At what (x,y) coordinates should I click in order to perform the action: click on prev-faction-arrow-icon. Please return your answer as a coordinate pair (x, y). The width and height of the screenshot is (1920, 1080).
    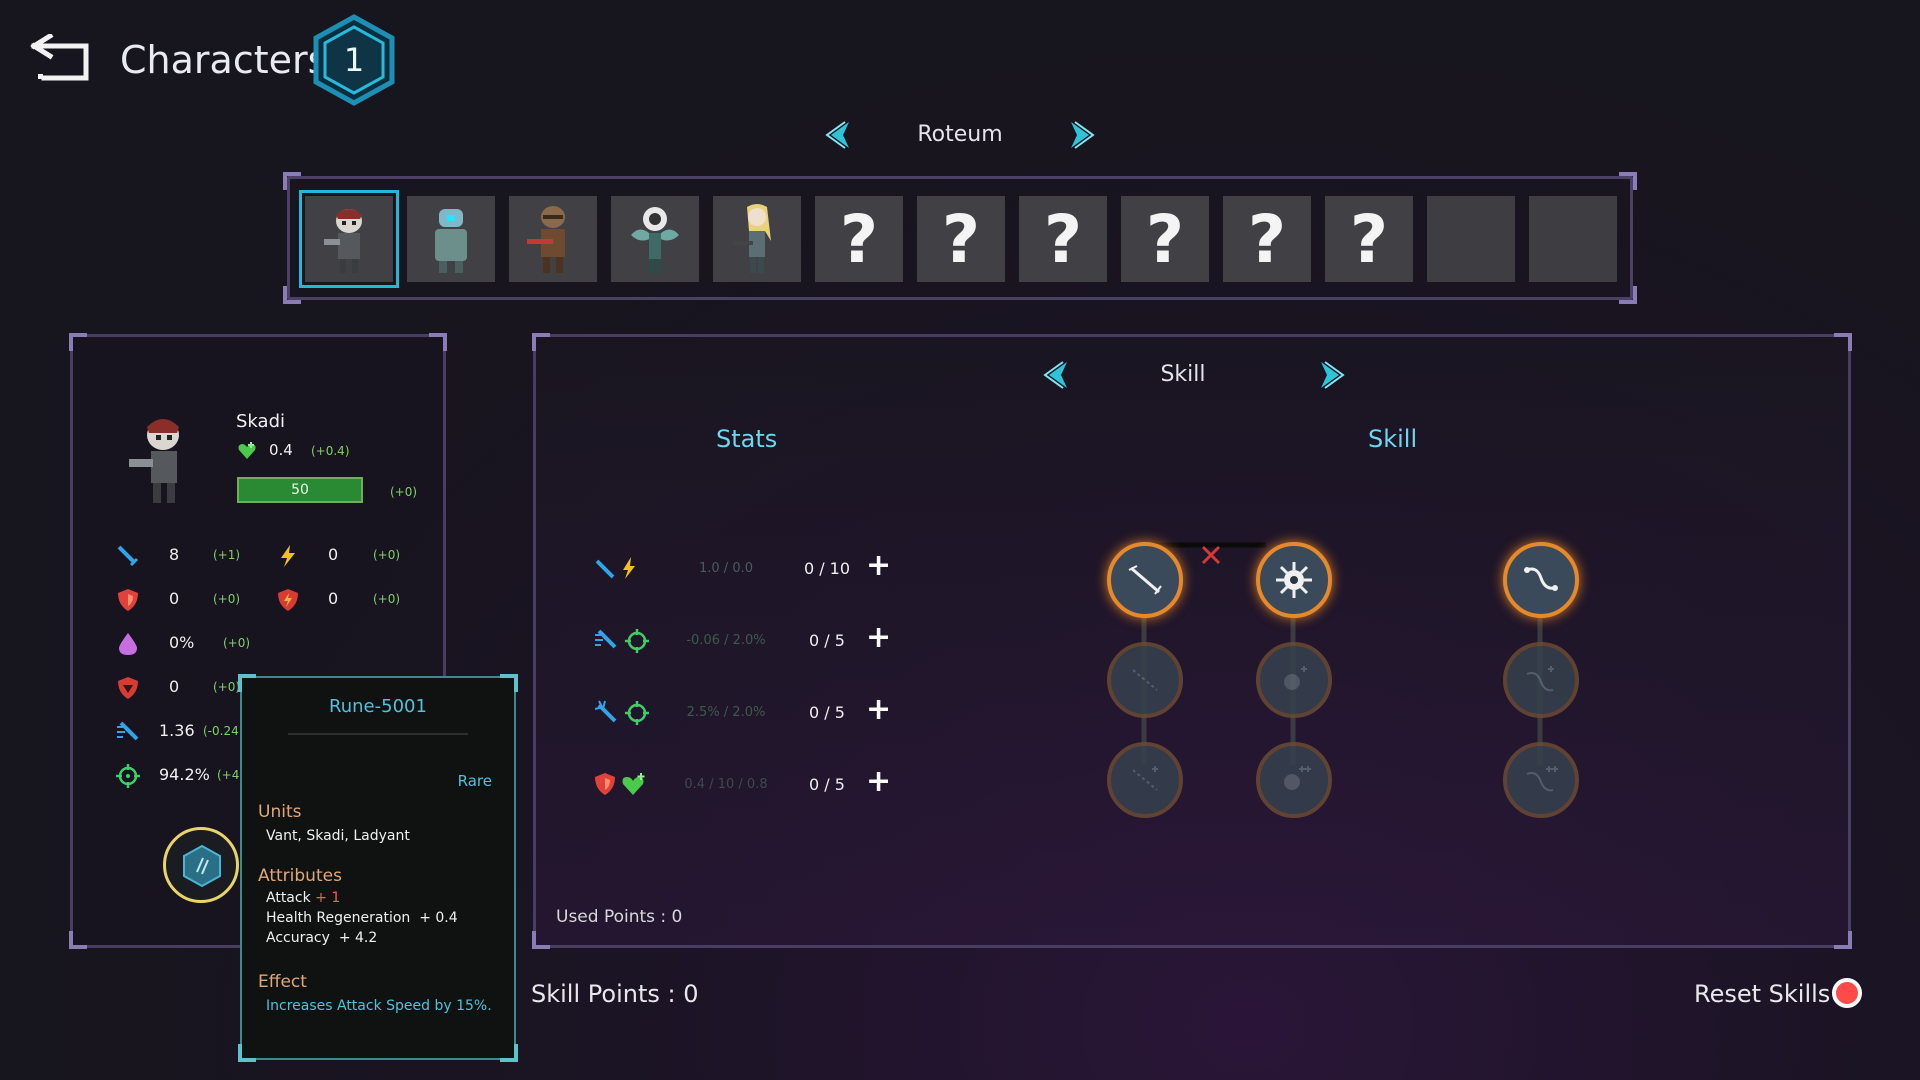
    Looking at the image, I should click on (840, 135).